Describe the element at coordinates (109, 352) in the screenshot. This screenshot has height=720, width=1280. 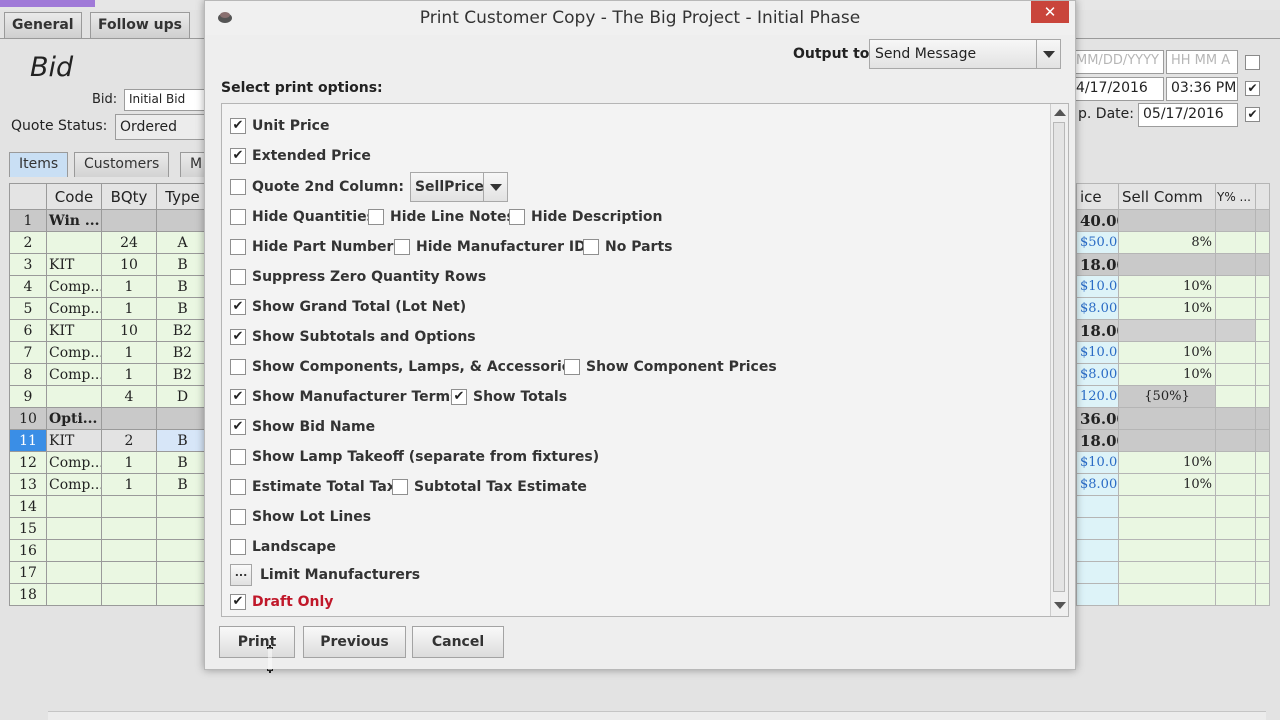
I see `table-row: 7 Comp... 1 B2` at that location.